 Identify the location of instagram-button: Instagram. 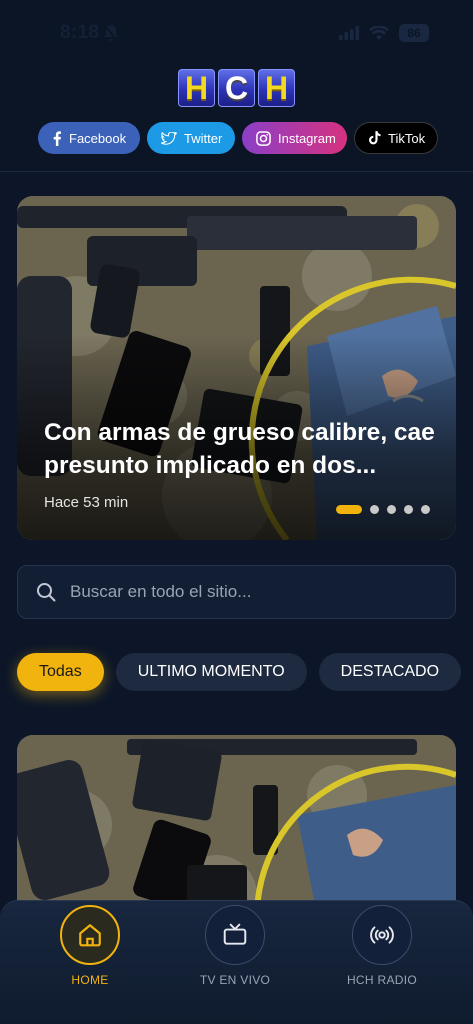
(294, 138).